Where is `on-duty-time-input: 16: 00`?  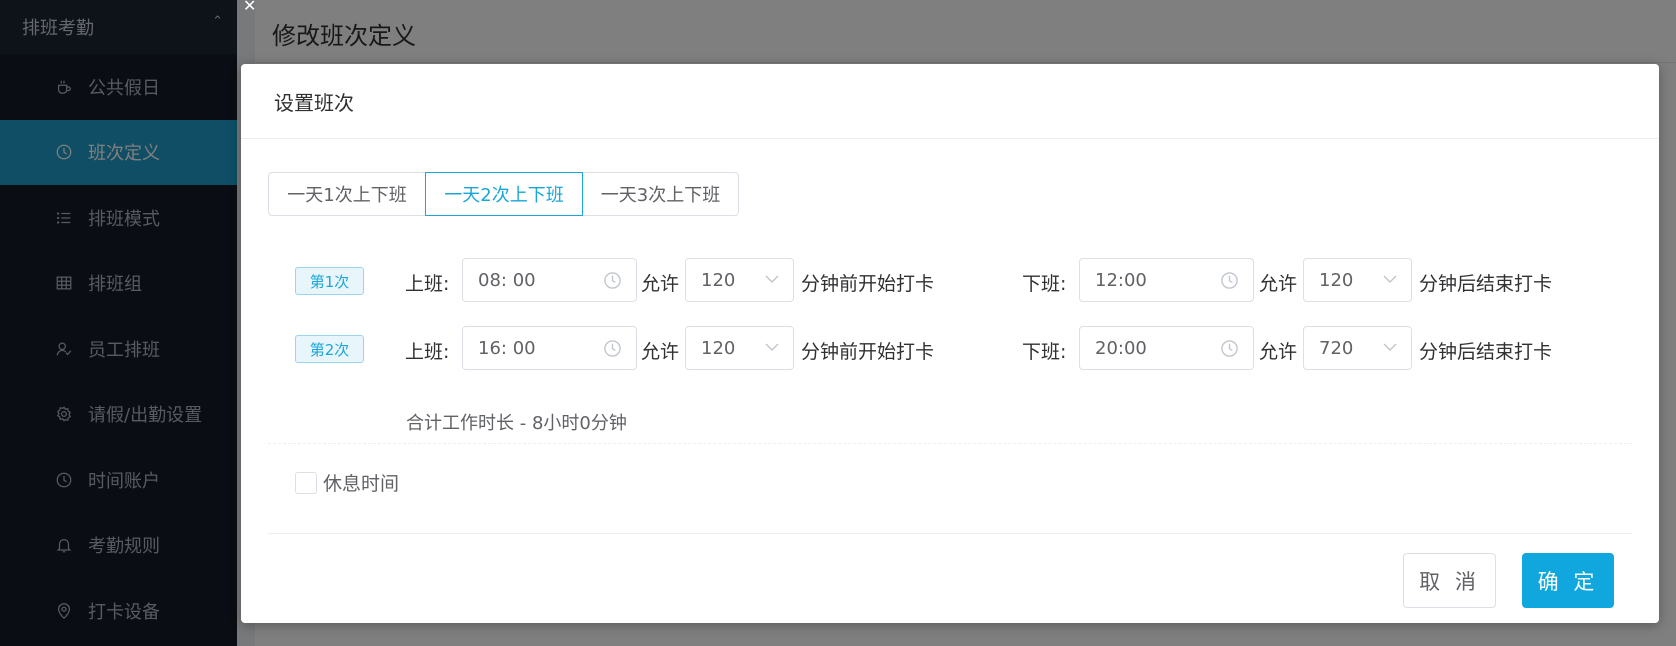
on-duty-time-input: 16: 00 is located at coordinates (549, 348).